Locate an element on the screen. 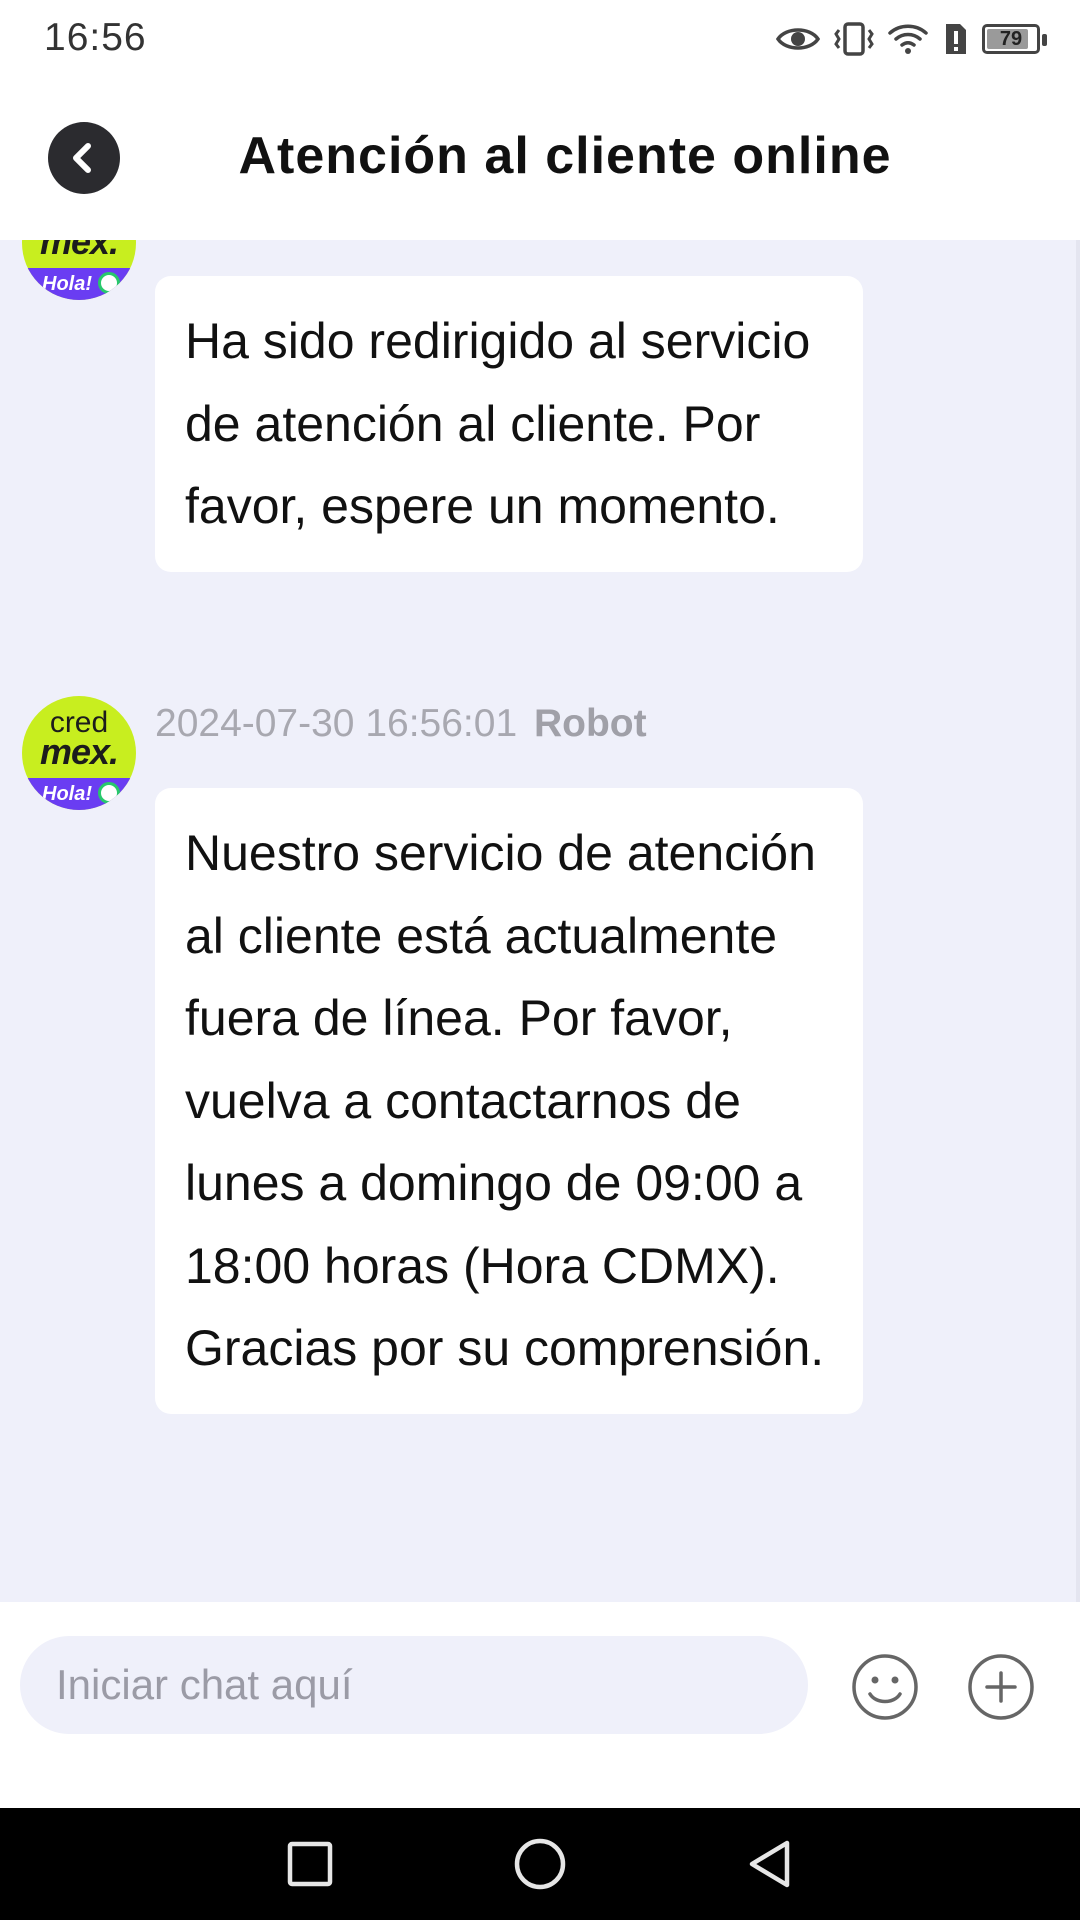 The image size is (1080, 1920). message-meta: 2024-07-30 16:56:01 Robot is located at coordinates (401, 724).